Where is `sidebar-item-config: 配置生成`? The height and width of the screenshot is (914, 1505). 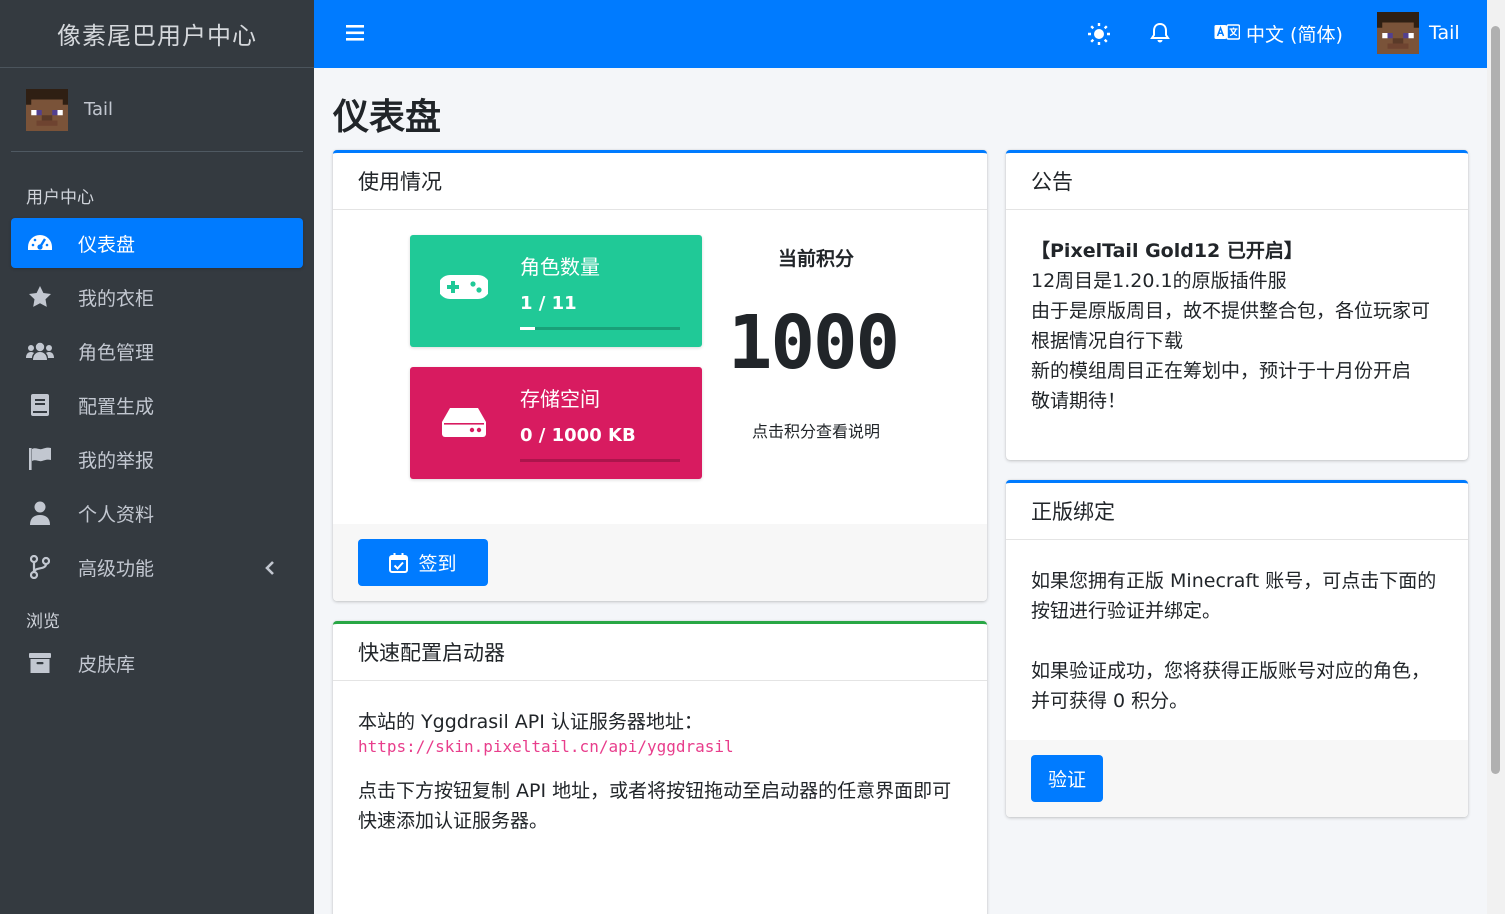
sidebar-item-config: 配置生成 is located at coordinates (157, 405).